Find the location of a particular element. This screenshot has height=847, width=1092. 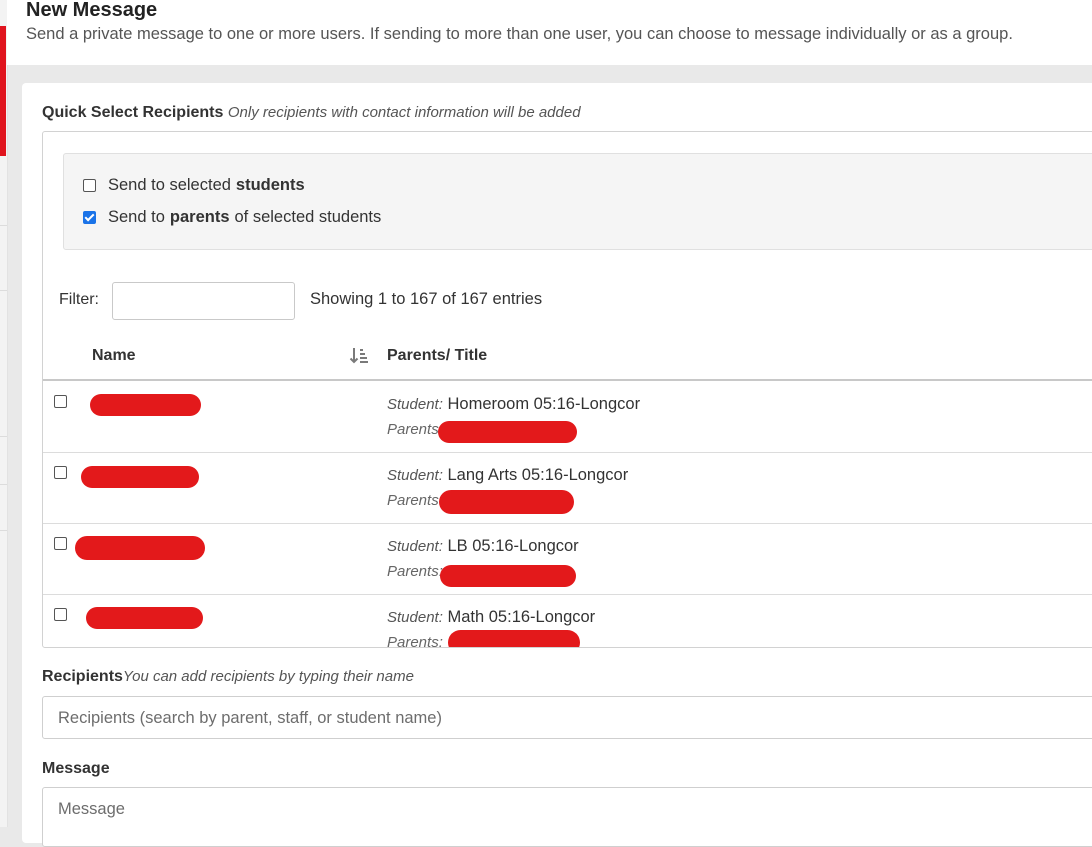

send-to-students-checkbox is located at coordinates (89, 185).